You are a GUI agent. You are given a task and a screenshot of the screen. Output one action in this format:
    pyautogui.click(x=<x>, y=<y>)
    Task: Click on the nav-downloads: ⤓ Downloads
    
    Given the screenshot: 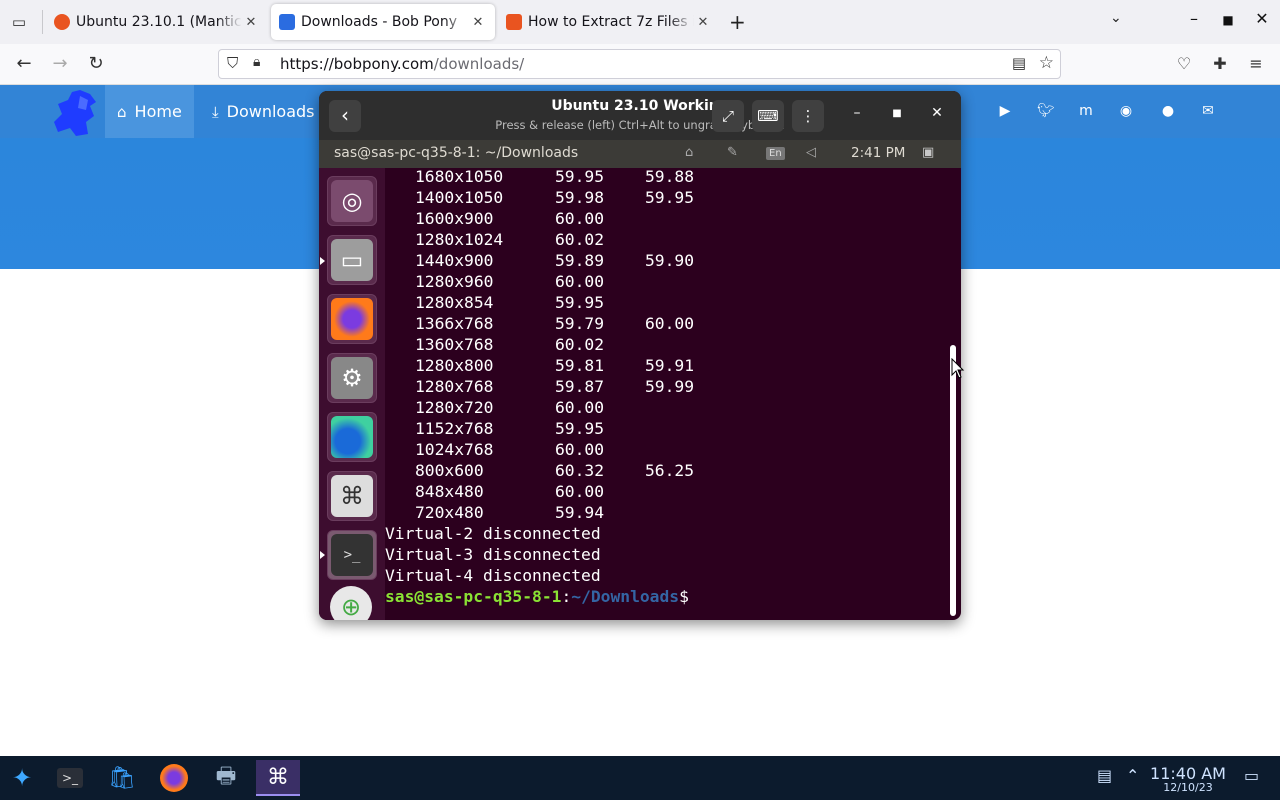 What is the action you would take?
    pyautogui.click(x=263, y=111)
    